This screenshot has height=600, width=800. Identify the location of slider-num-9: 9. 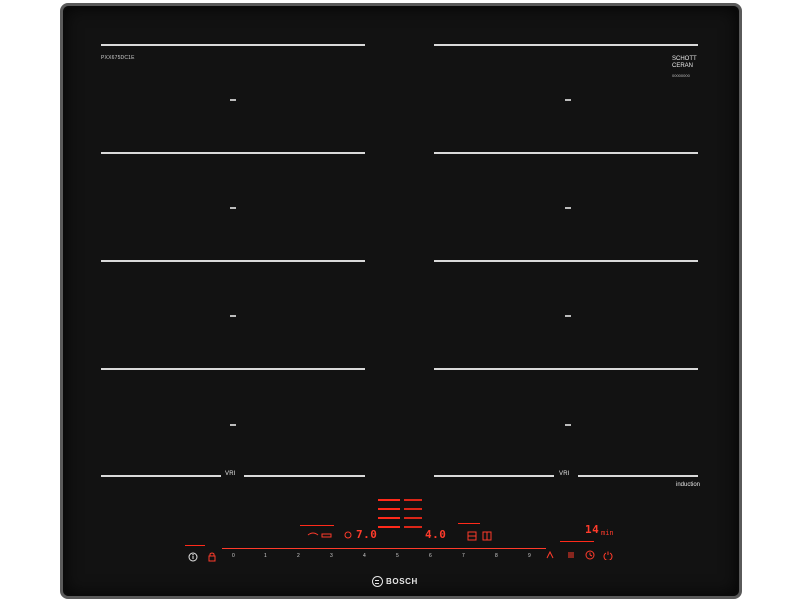
(529, 556).